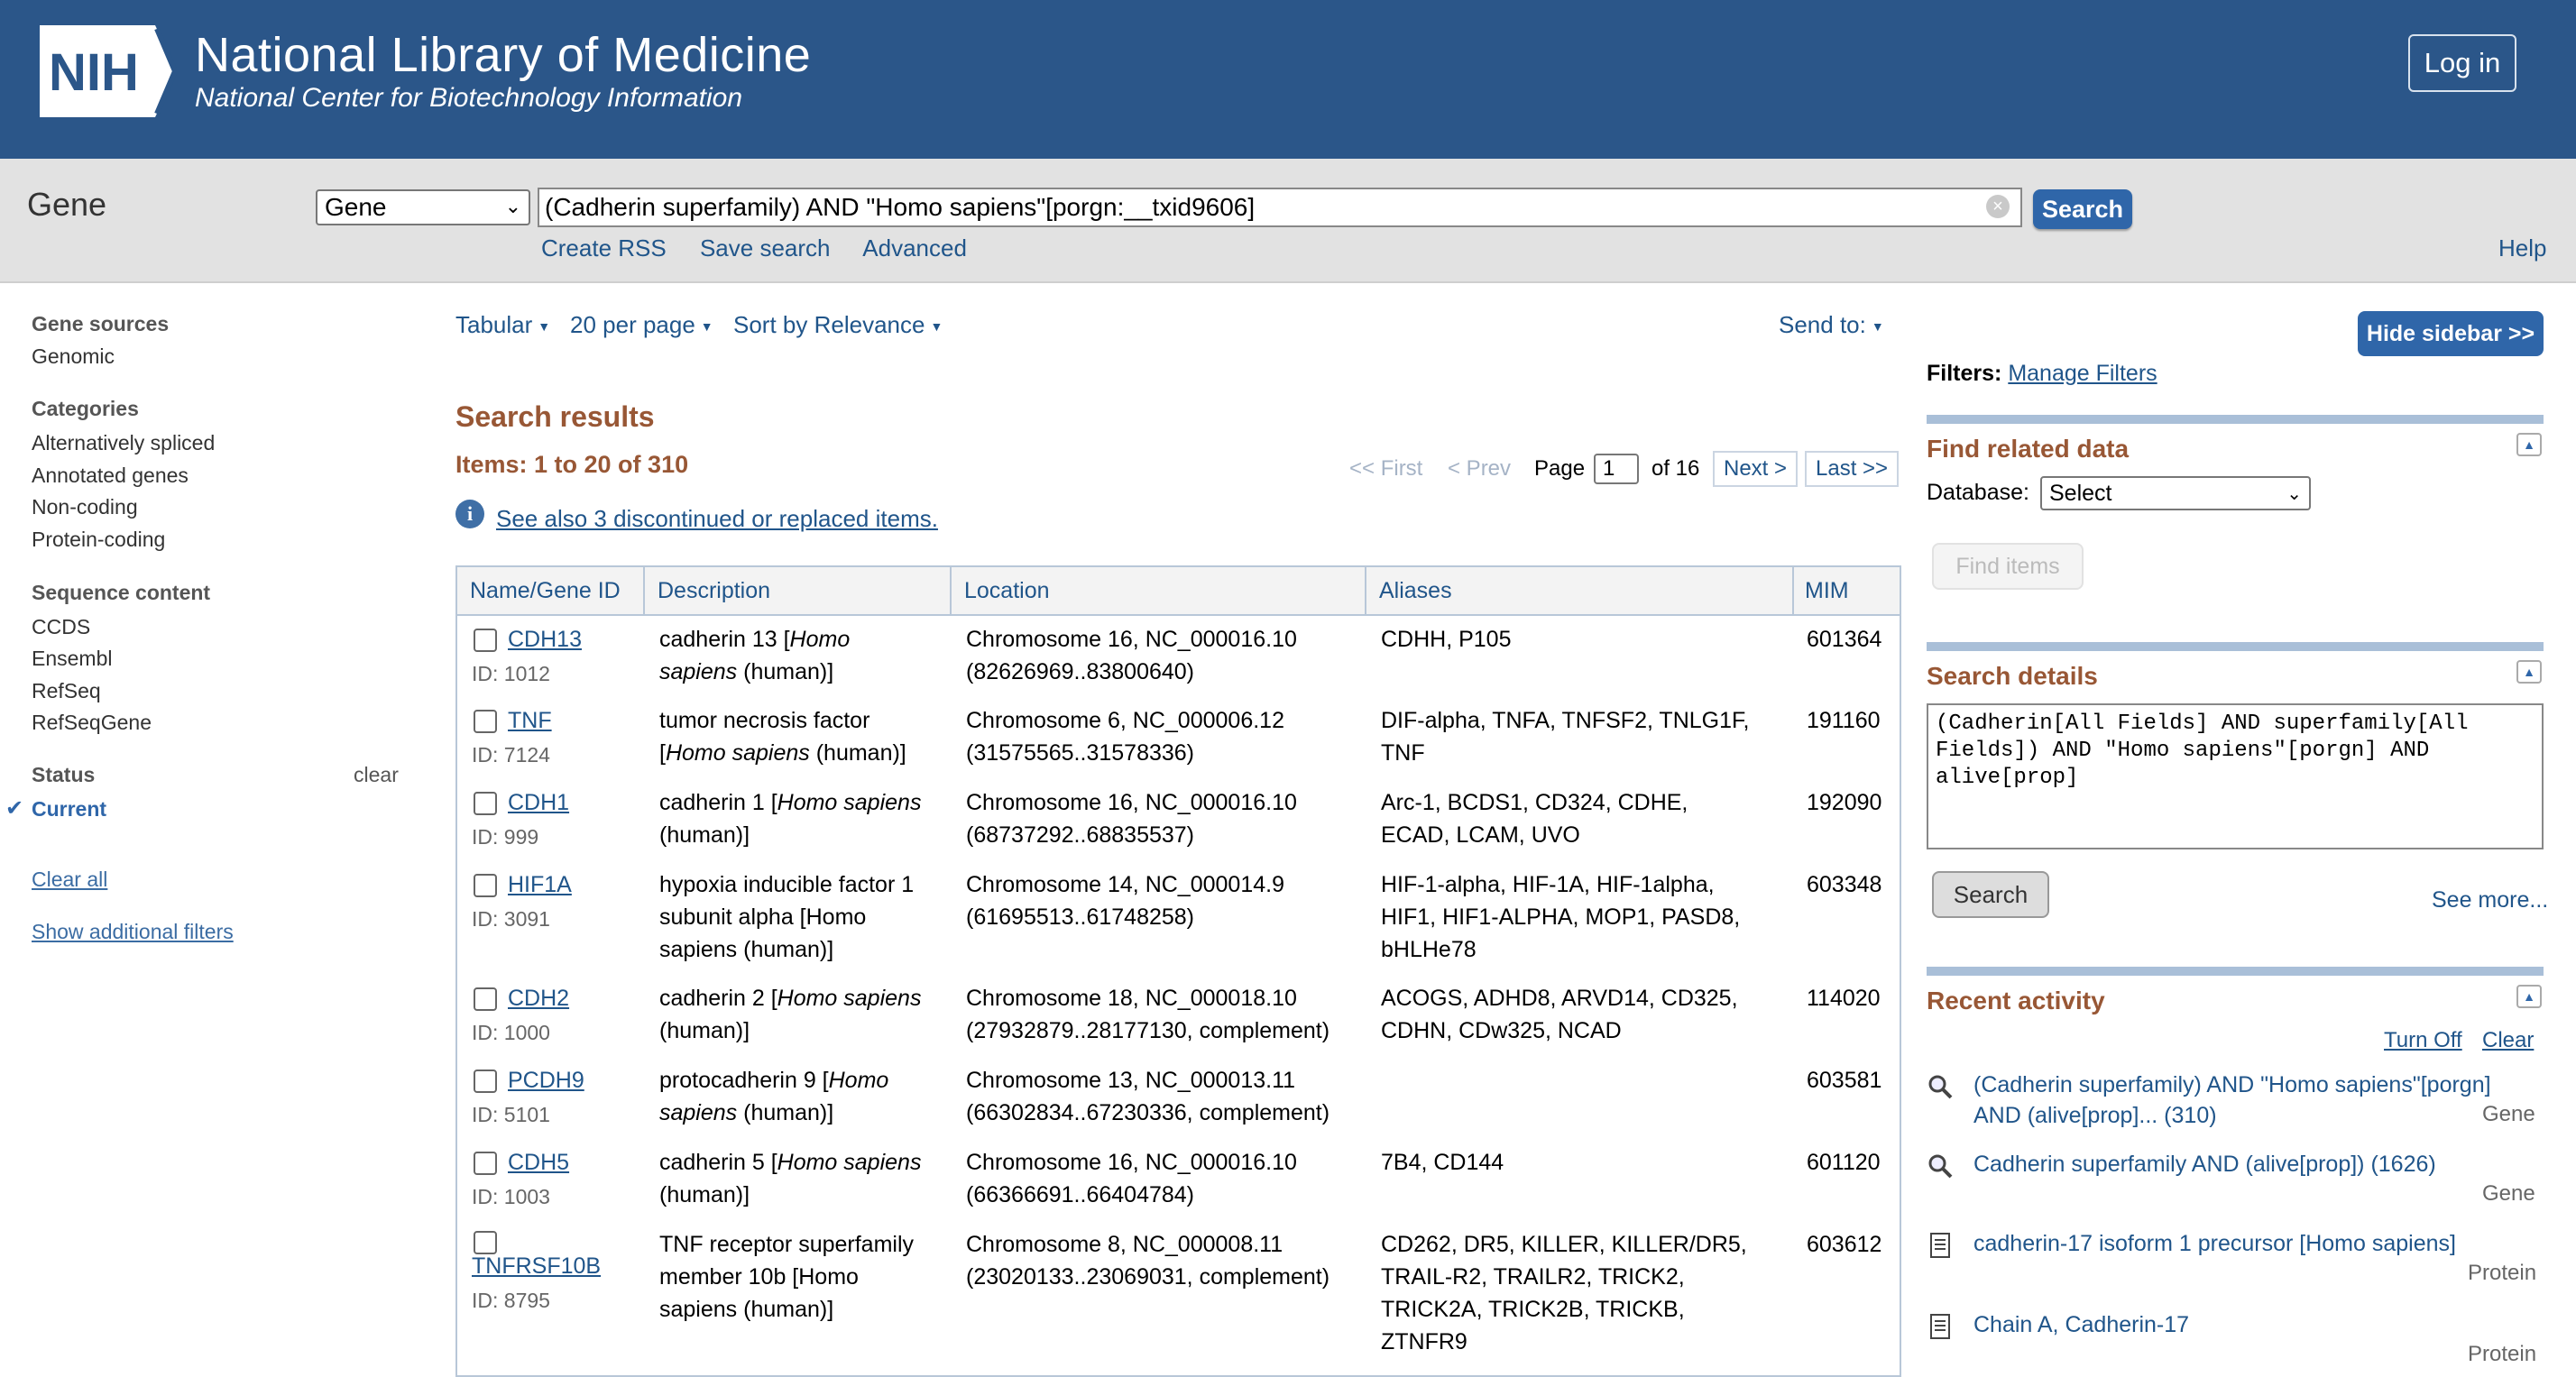 The height and width of the screenshot is (1377, 2576). What do you see at coordinates (511, 673) in the screenshot?
I see `gene-id: ID: 1012` at bounding box center [511, 673].